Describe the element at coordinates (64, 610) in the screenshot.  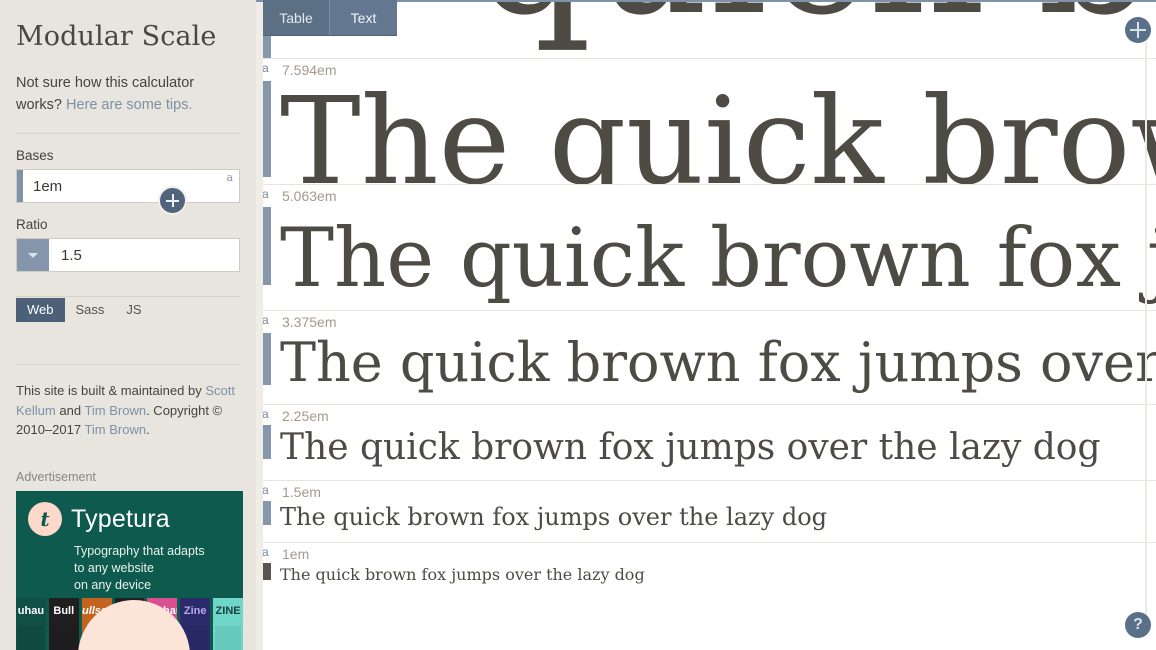
I see `ad-thumbnail-caption: Bull` at that location.